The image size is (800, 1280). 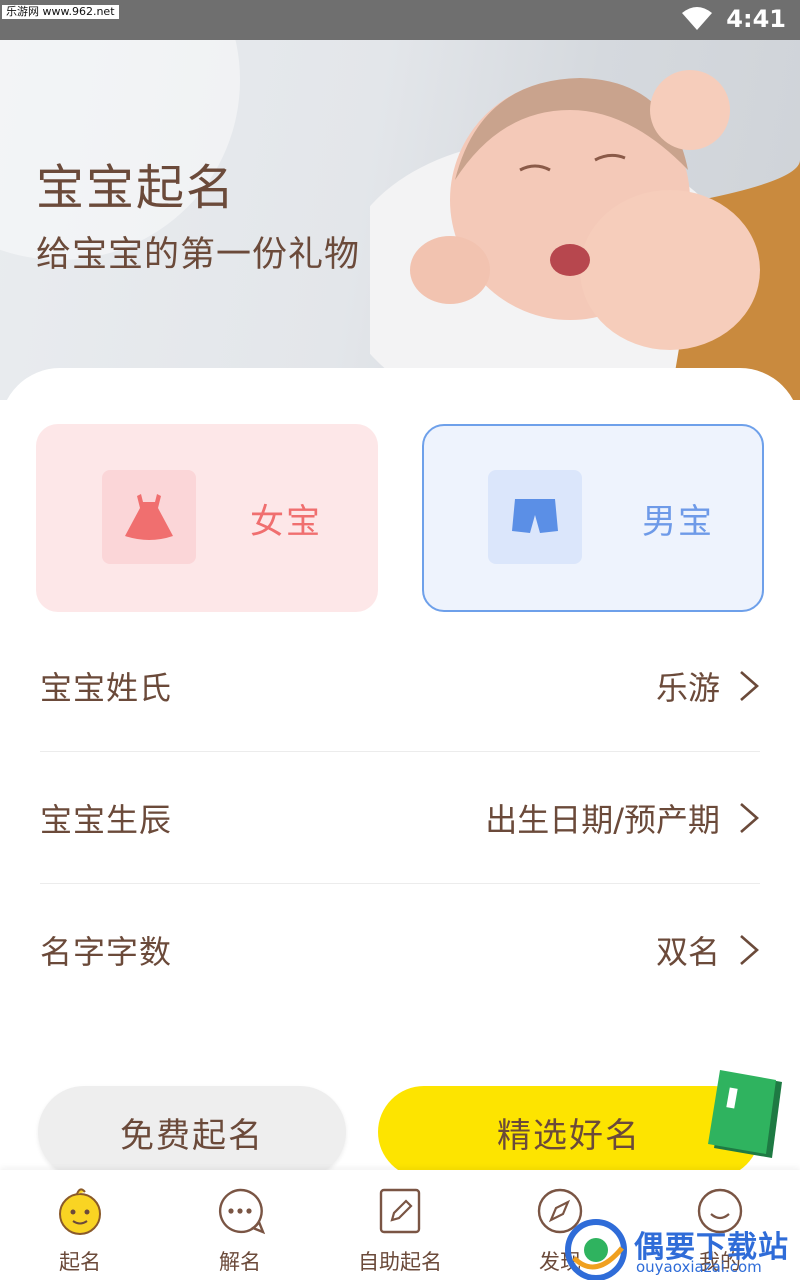 I want to click on nav-self-naming: 自助起名, so click(x=400, y=1228).